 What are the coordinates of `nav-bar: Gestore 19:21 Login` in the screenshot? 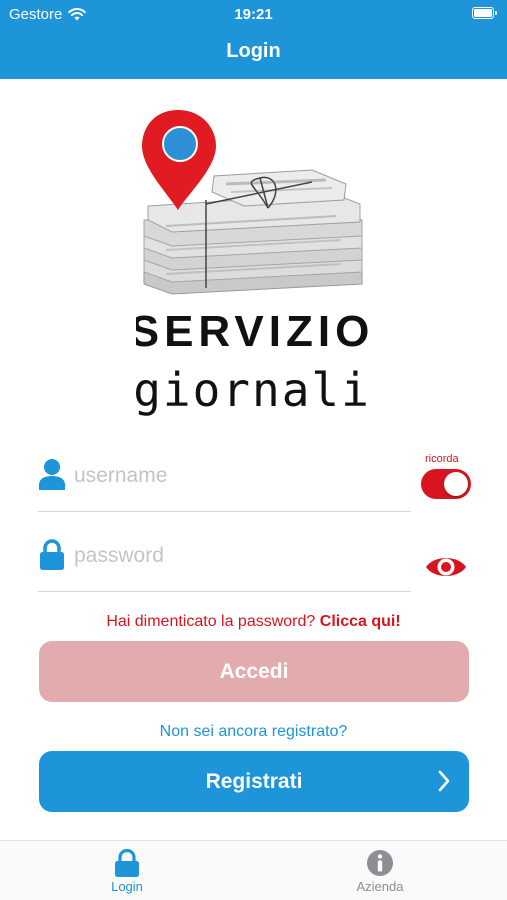 It's located at (253, 39).